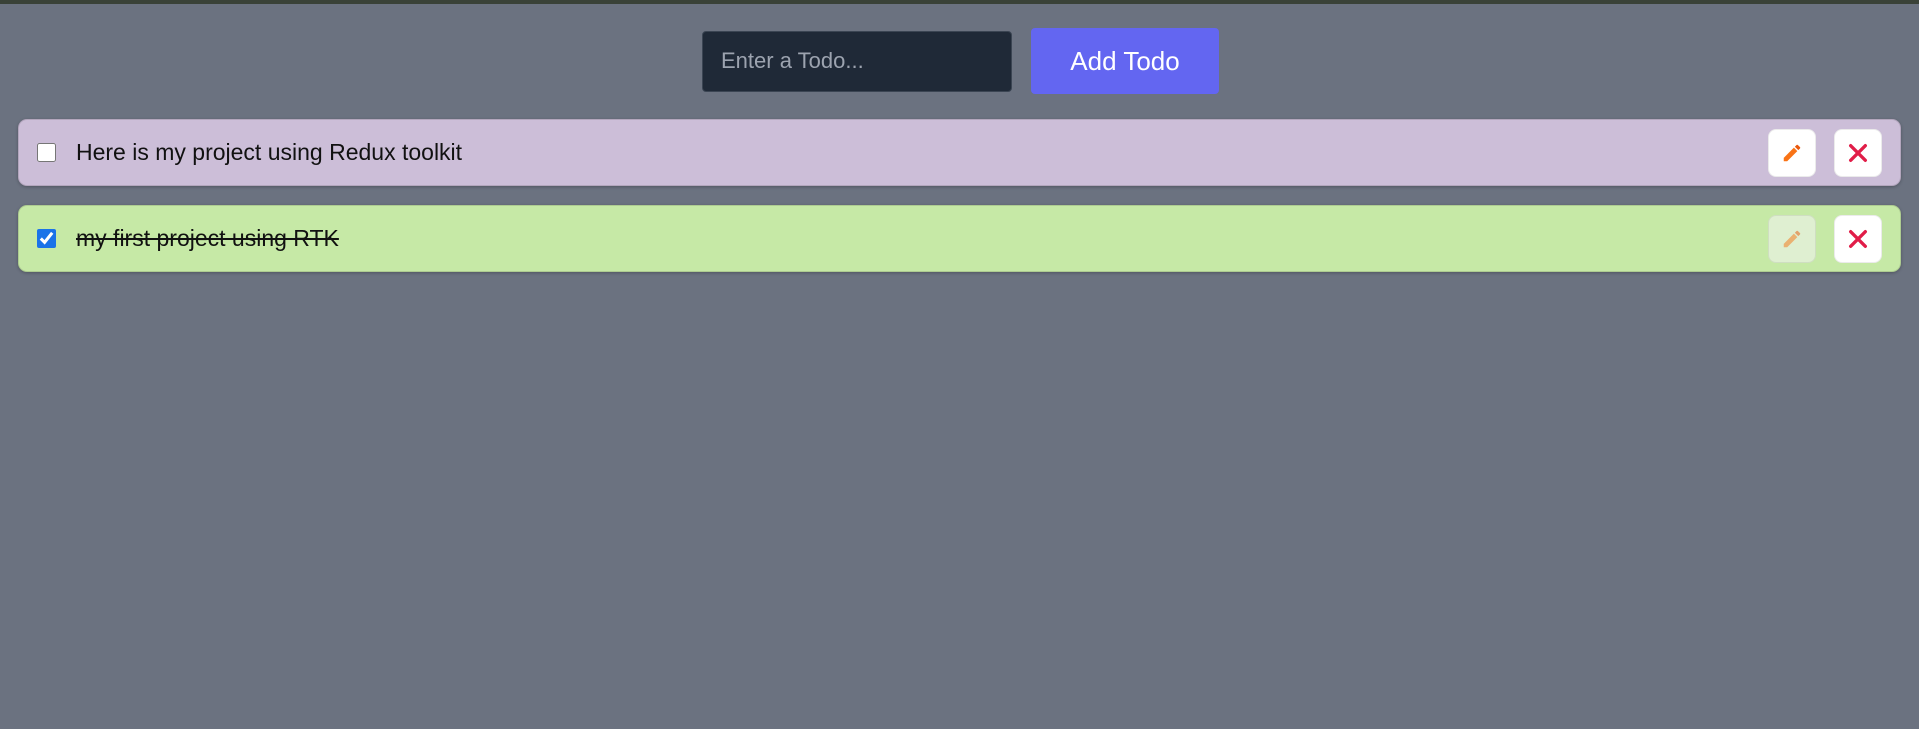 The width and height of the screenshot is (1919, 729). I want to click on top-border-strip, so click(959, 2).